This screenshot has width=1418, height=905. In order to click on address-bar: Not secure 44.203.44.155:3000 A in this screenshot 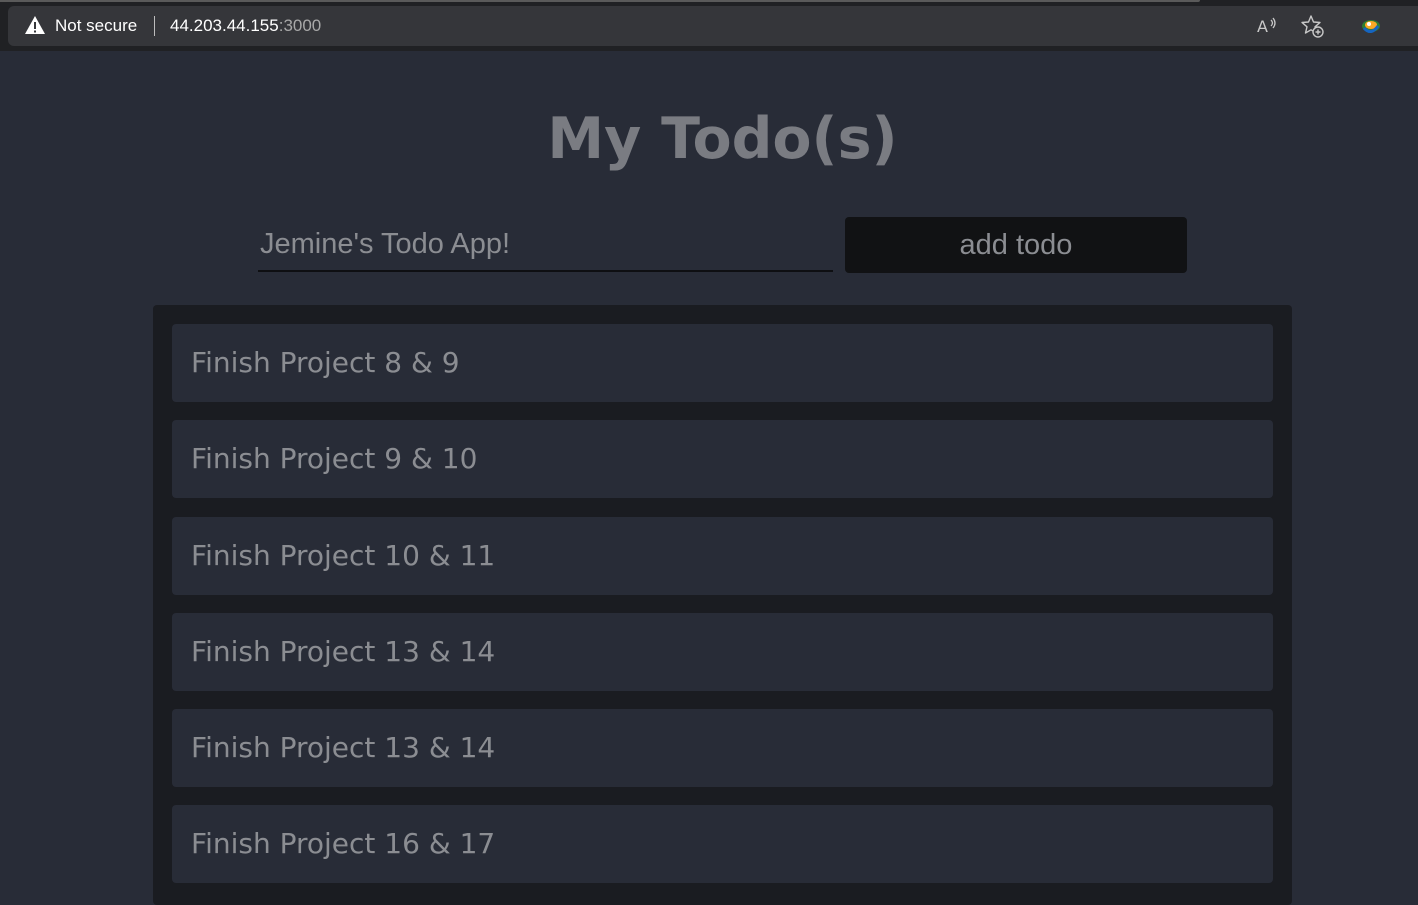, I will do `click(713, 26)`.